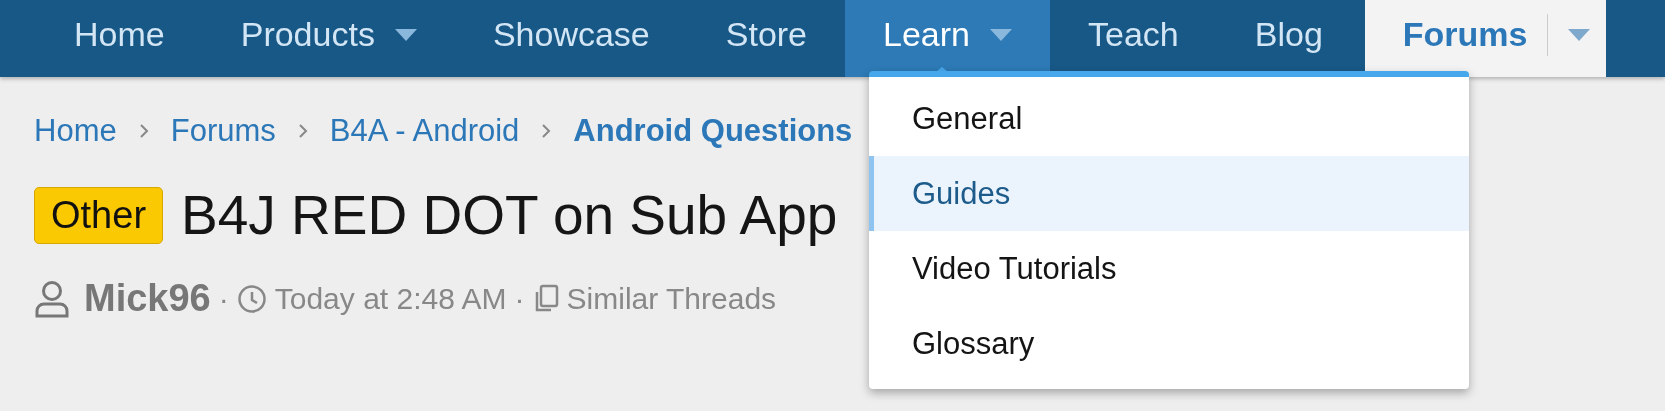  I want to click on breadcrumb-link: Forums, so click(223, 131).